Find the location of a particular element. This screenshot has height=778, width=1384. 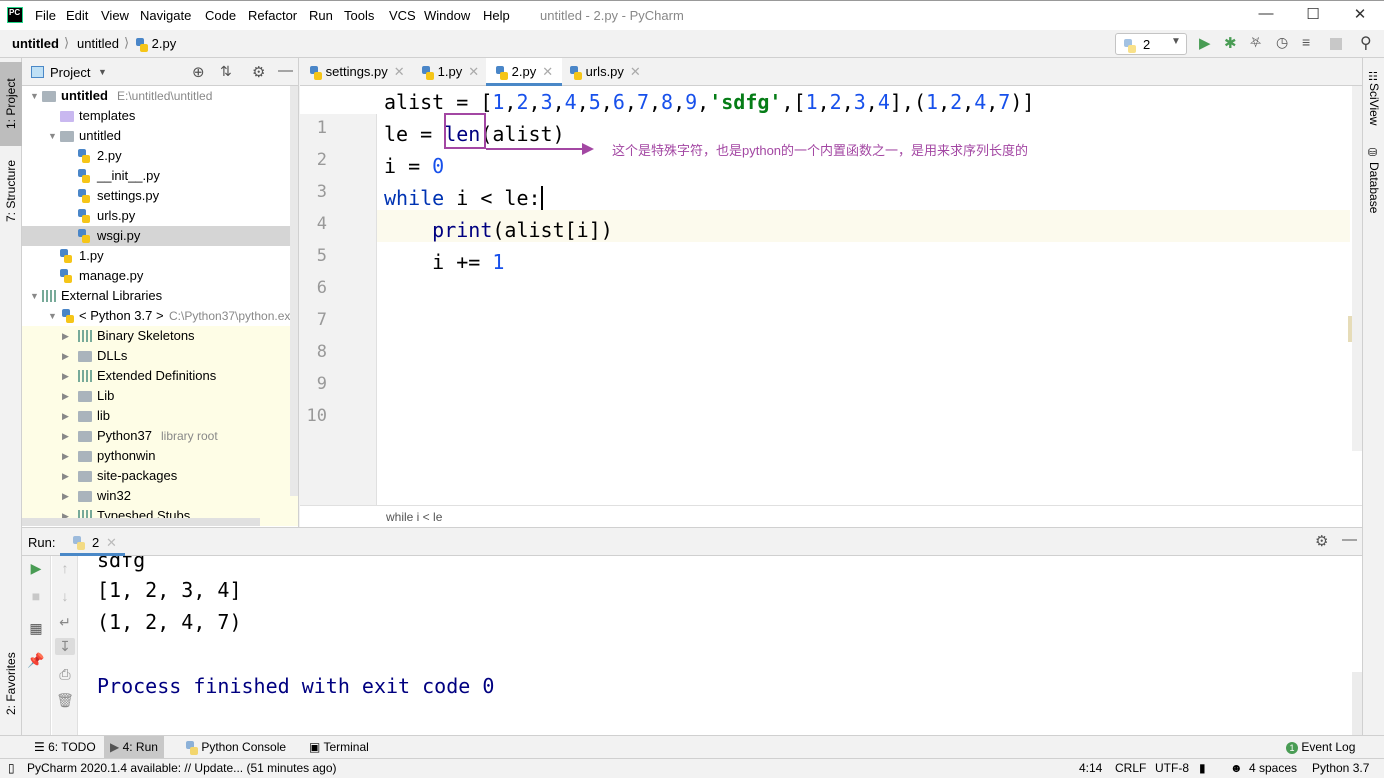

arrow-up-icon: ↑ is located at coordinates (65, 568).